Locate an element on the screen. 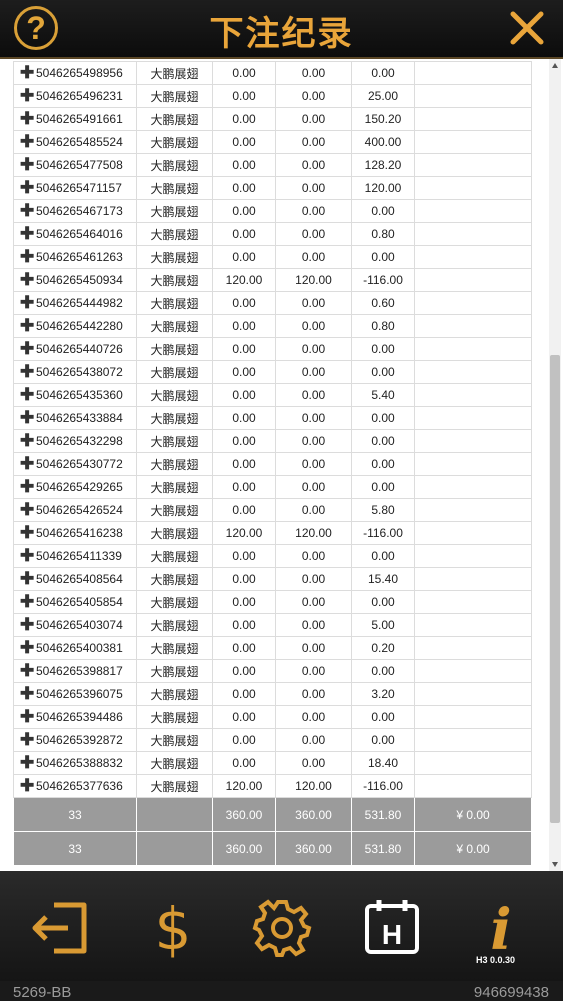 The height and width of the screenshot is (1001, 563). table-row: ✚ 5046265471157 大鹏展翅 0.00 0.00 120.00 is located at coordinates (272, 188).